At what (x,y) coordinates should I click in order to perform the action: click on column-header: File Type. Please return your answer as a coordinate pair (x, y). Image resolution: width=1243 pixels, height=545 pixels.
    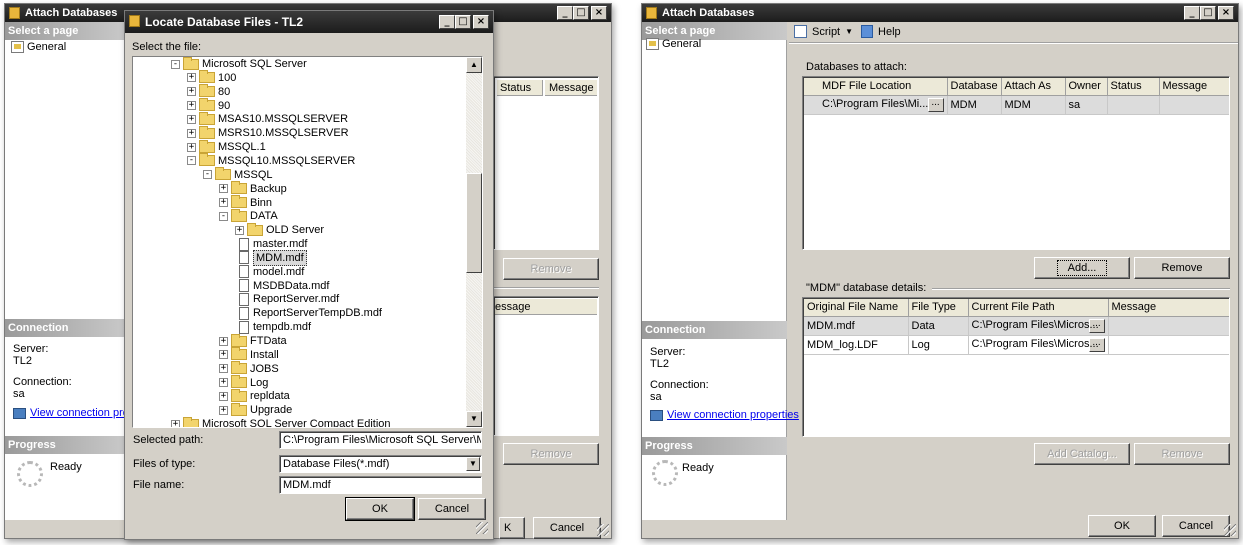
    Looking at the image, I should click on (938, 308).